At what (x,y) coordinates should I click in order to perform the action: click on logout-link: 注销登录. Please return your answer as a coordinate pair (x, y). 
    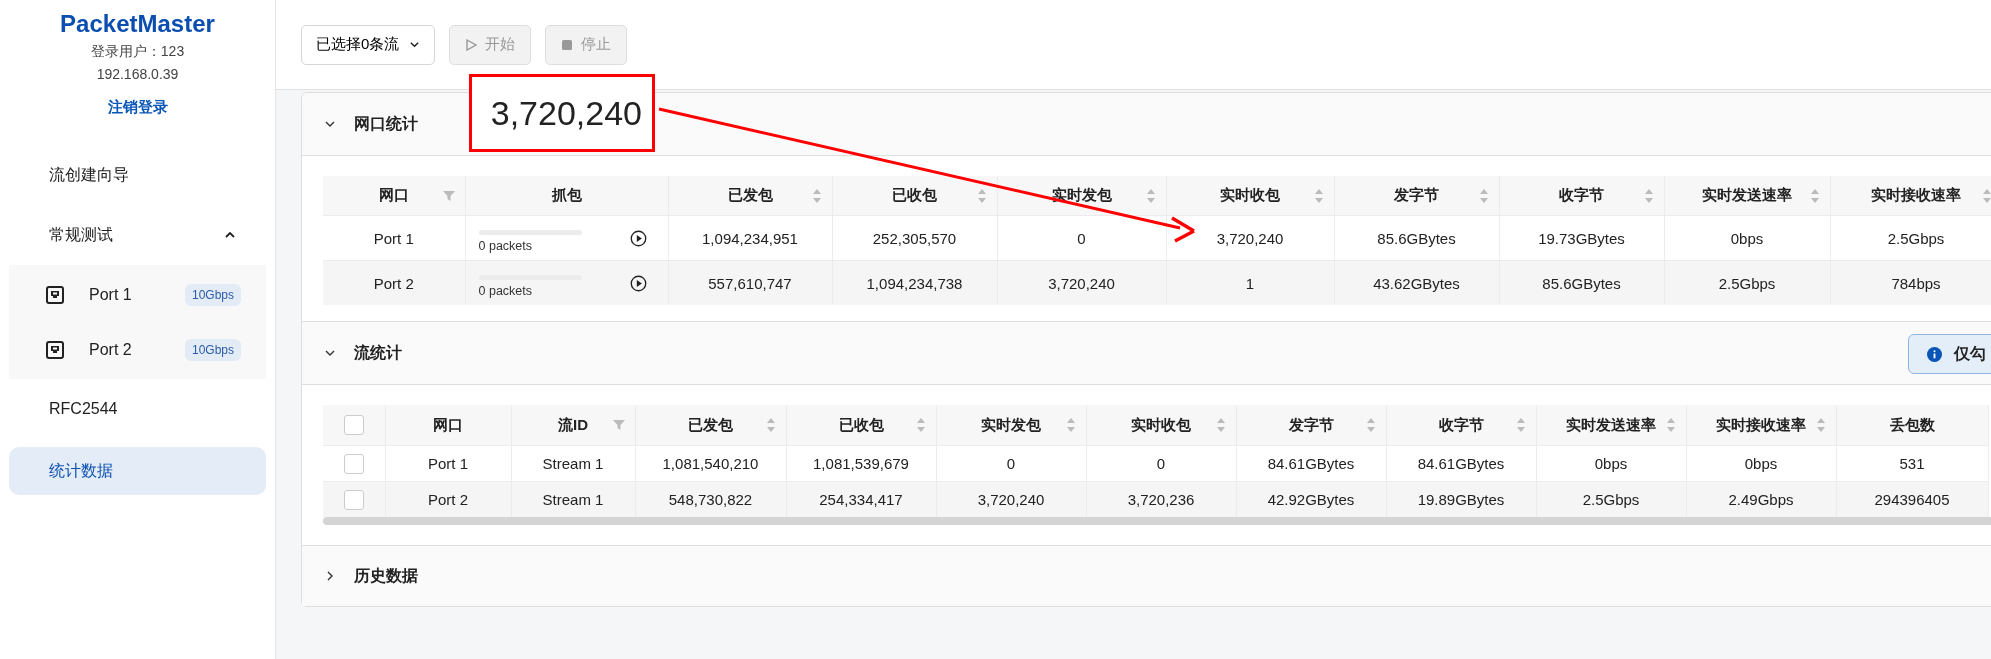
    Looking at the image, I should click on (137, 107).